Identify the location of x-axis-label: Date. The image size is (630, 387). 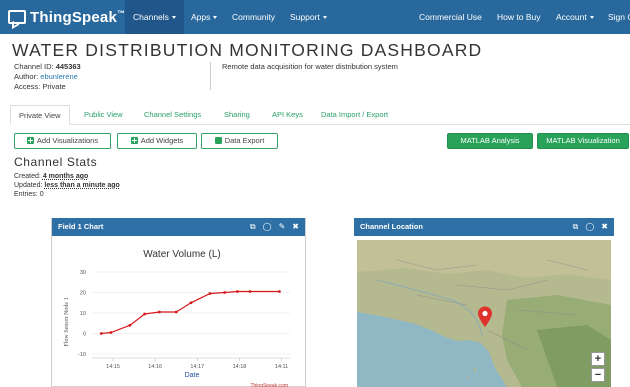
(192, 375).